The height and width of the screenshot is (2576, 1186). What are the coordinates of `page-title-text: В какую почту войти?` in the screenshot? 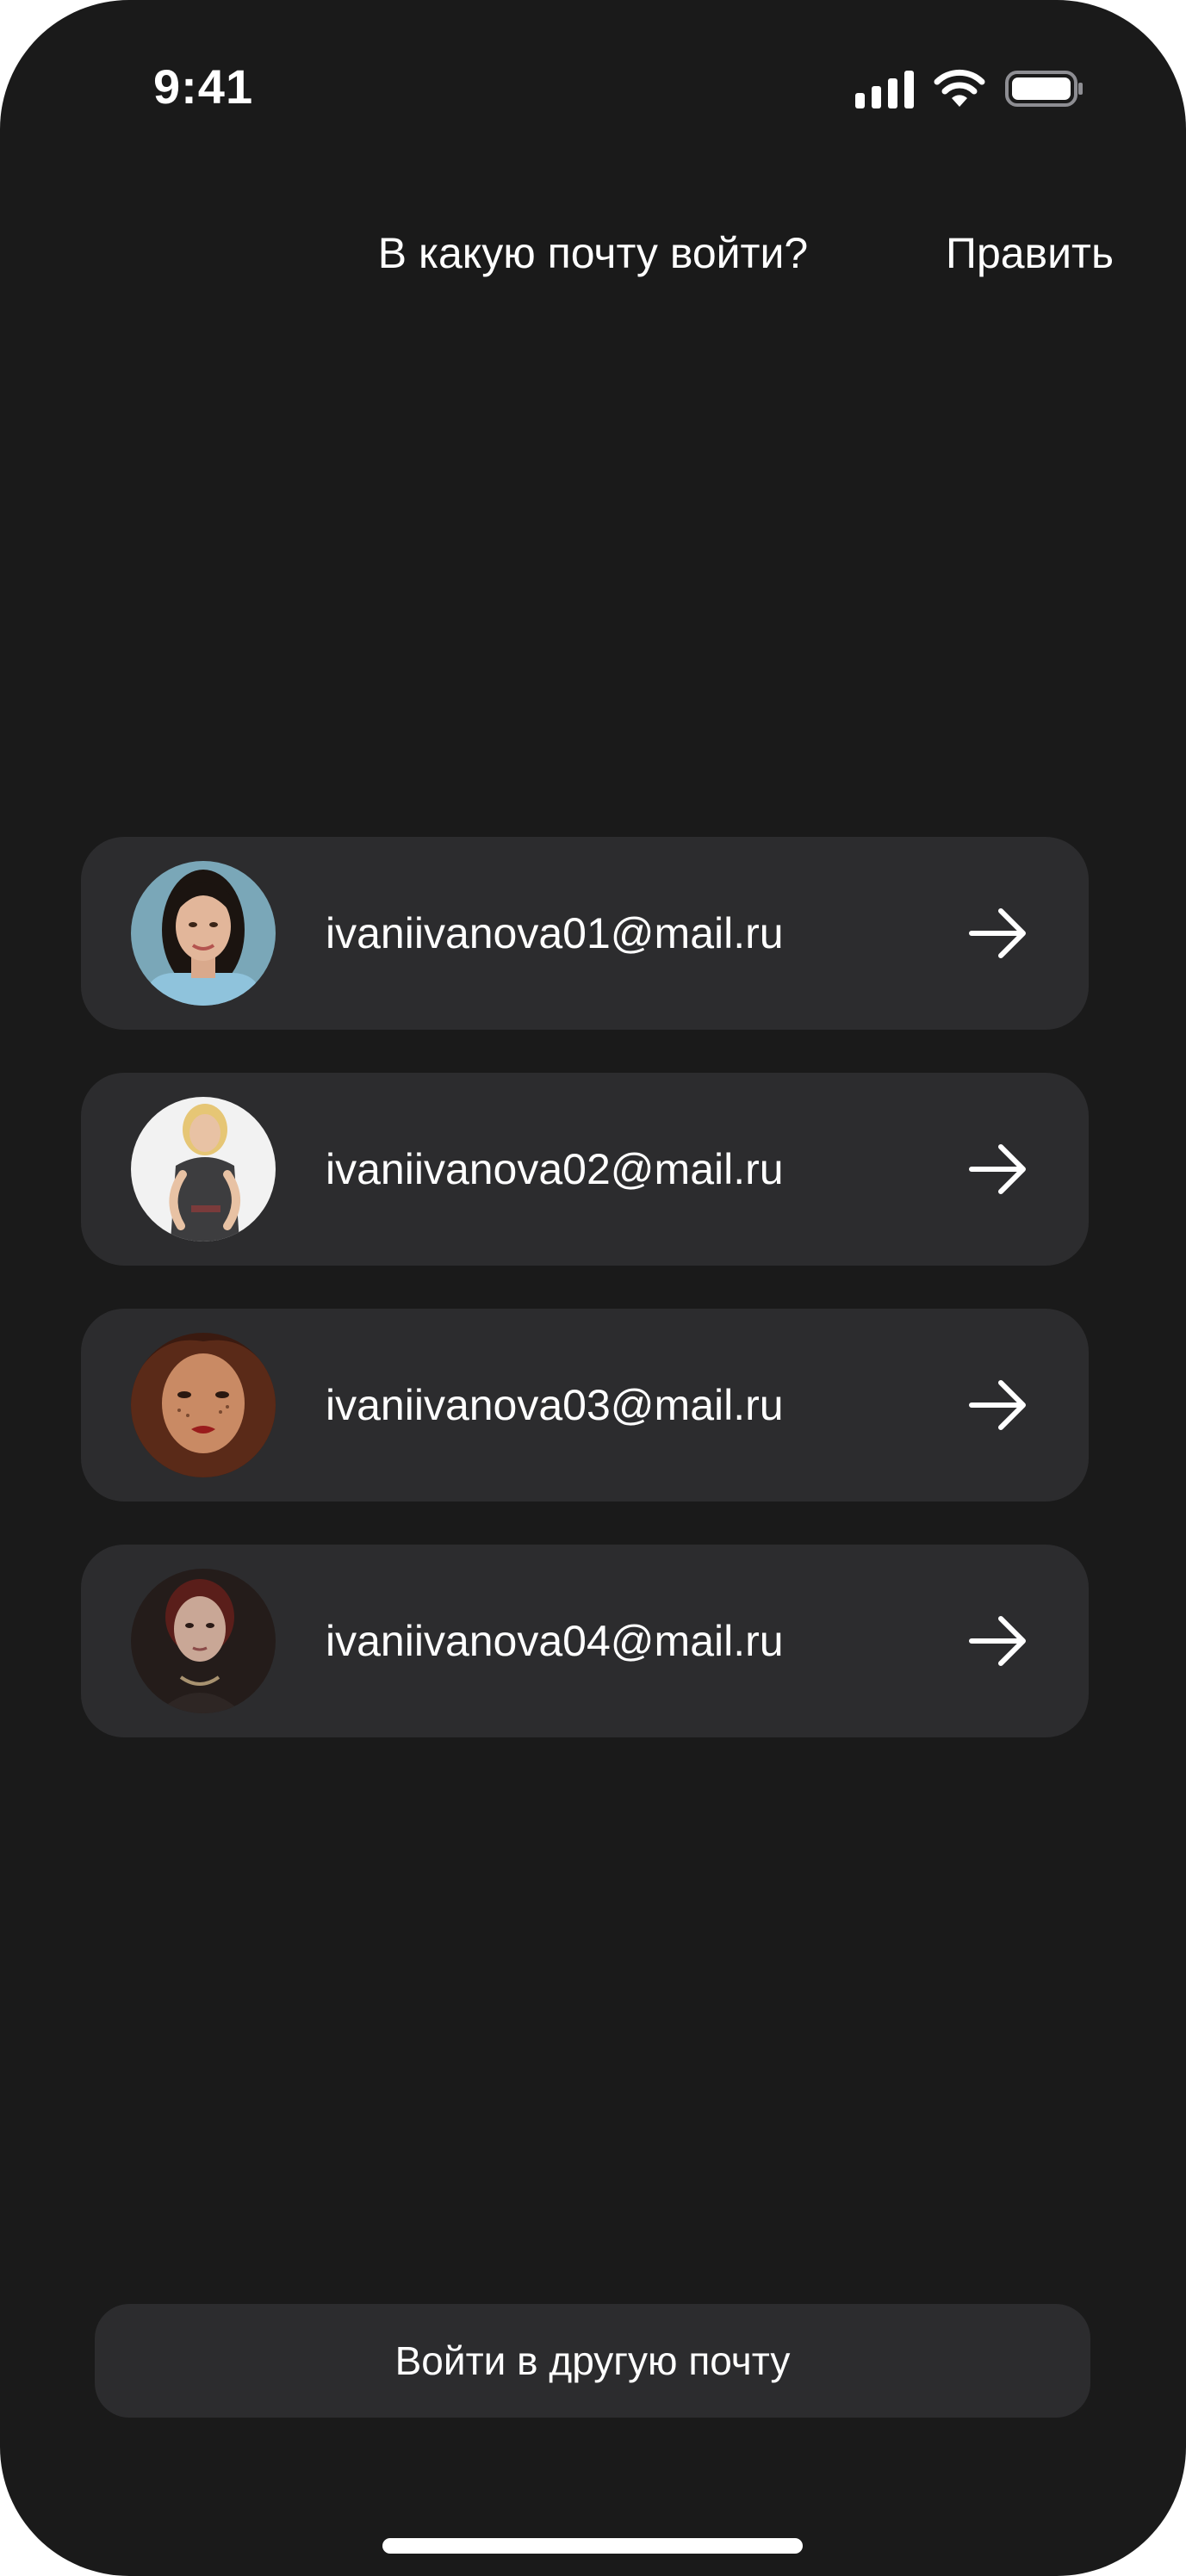 It's located at (593, 253).